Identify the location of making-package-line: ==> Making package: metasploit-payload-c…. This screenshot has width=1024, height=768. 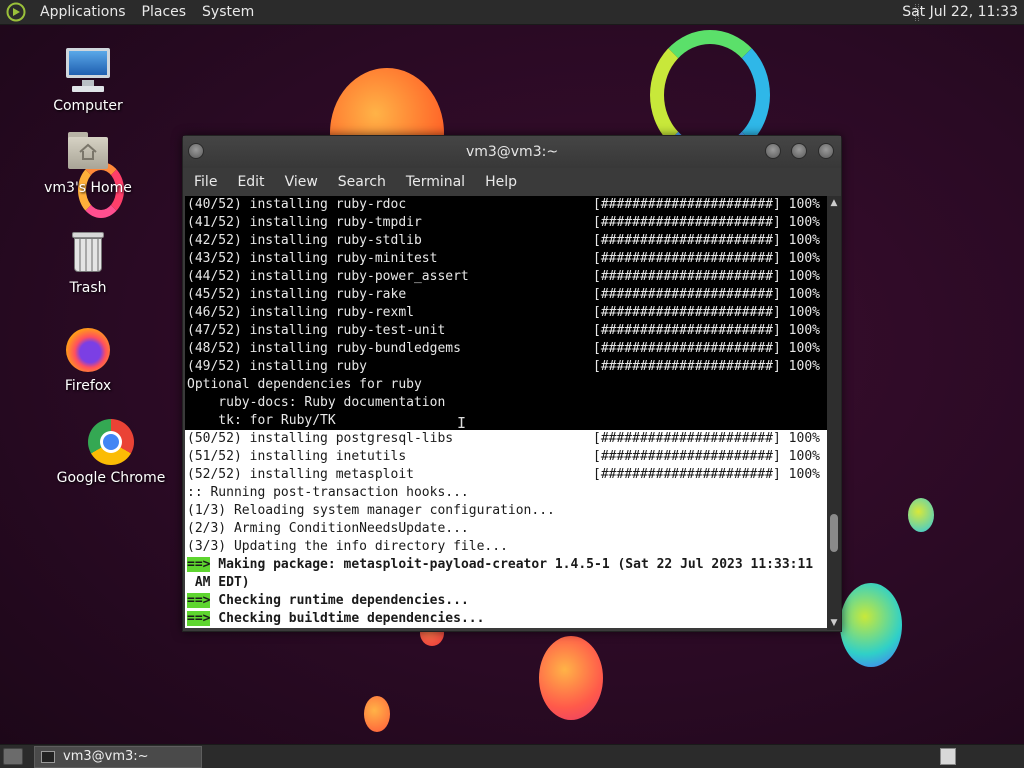
(506, 565).